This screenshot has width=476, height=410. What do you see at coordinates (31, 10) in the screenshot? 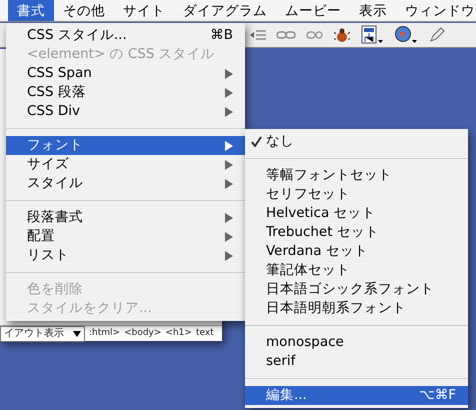
I see `menu-title: 書式` at bounding box center [31, 10].